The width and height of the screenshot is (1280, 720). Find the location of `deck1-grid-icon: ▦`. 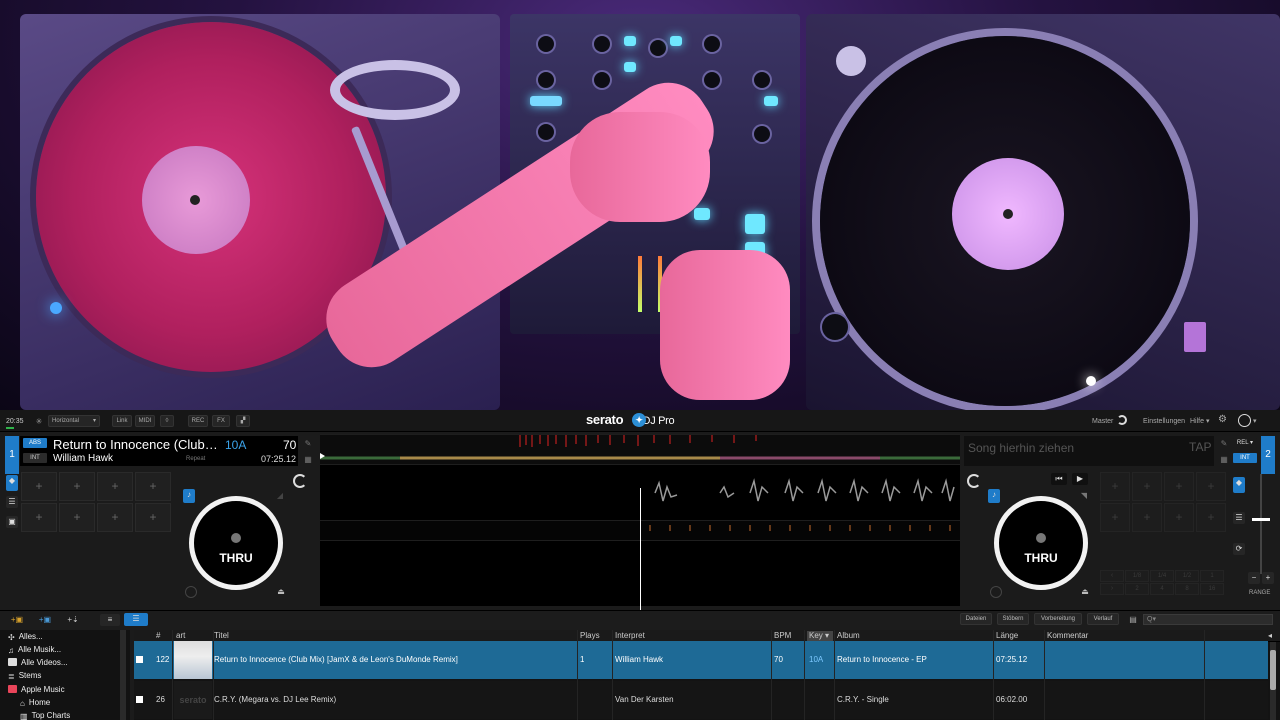

deck1-grid-icon: ▦ is located at coordinates (308, 460).